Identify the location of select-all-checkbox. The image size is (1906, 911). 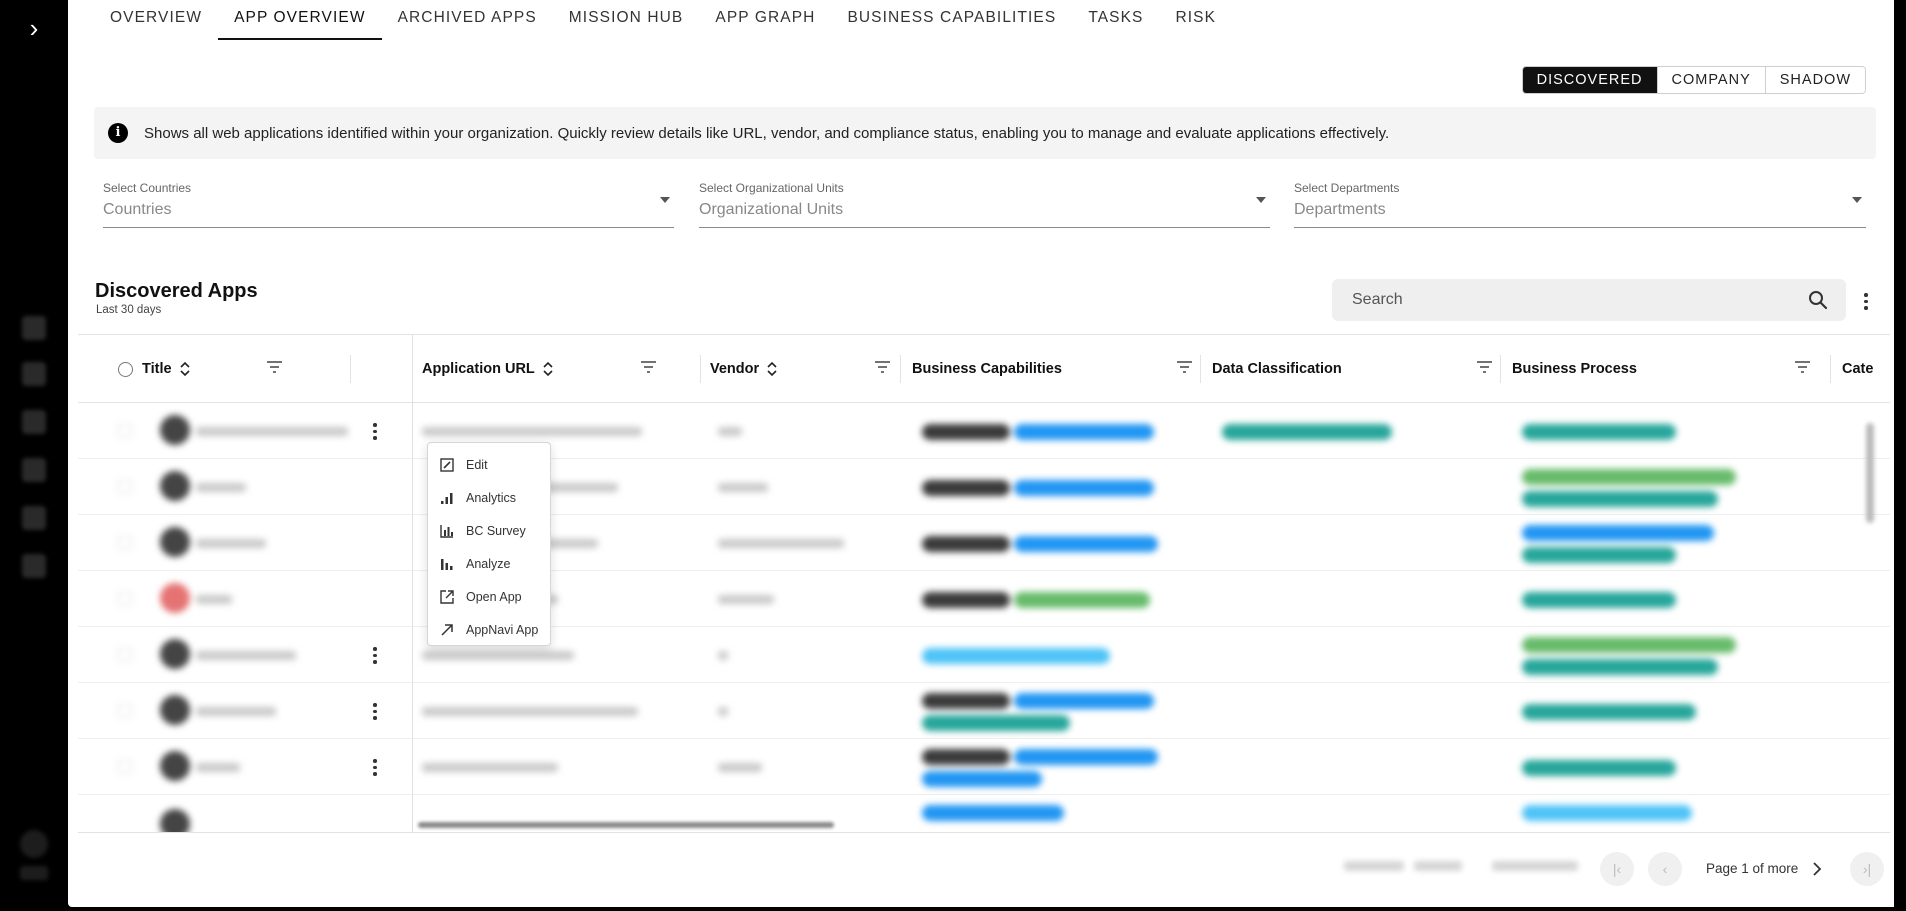
(125, 369).